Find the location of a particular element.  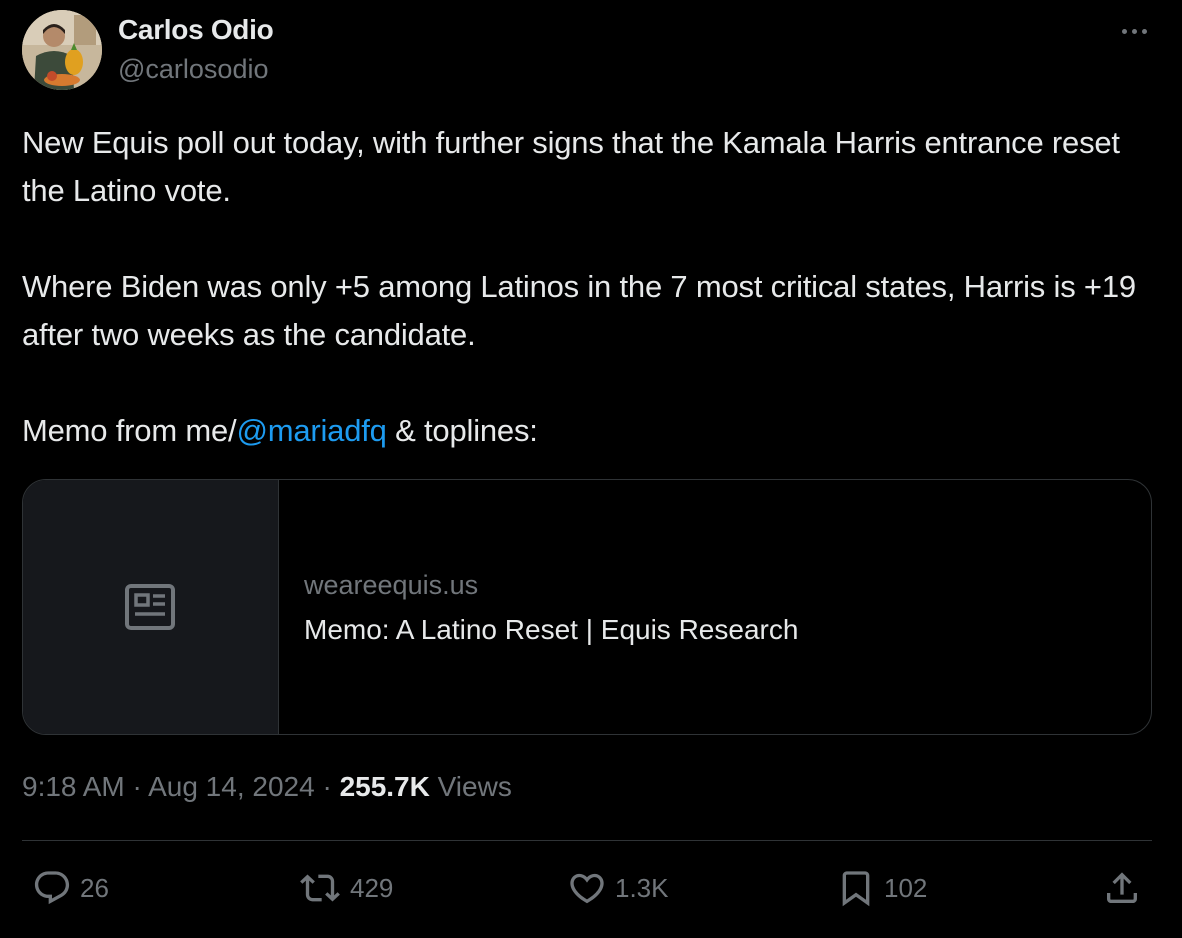

reply-icon is located at coordinates (52, 888).